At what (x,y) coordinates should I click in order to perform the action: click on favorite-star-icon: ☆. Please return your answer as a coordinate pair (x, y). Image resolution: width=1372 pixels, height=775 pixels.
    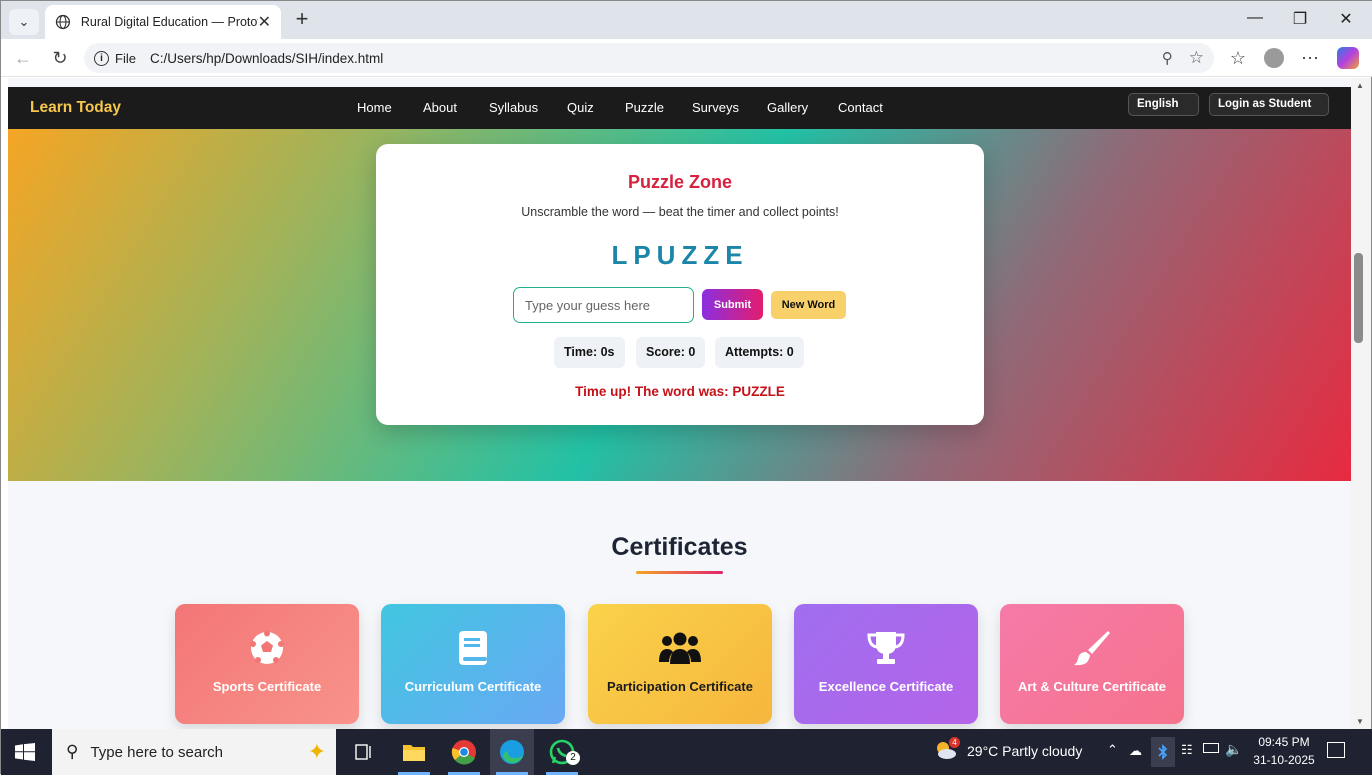
    Looking at the image, I should click on (1196, 58).